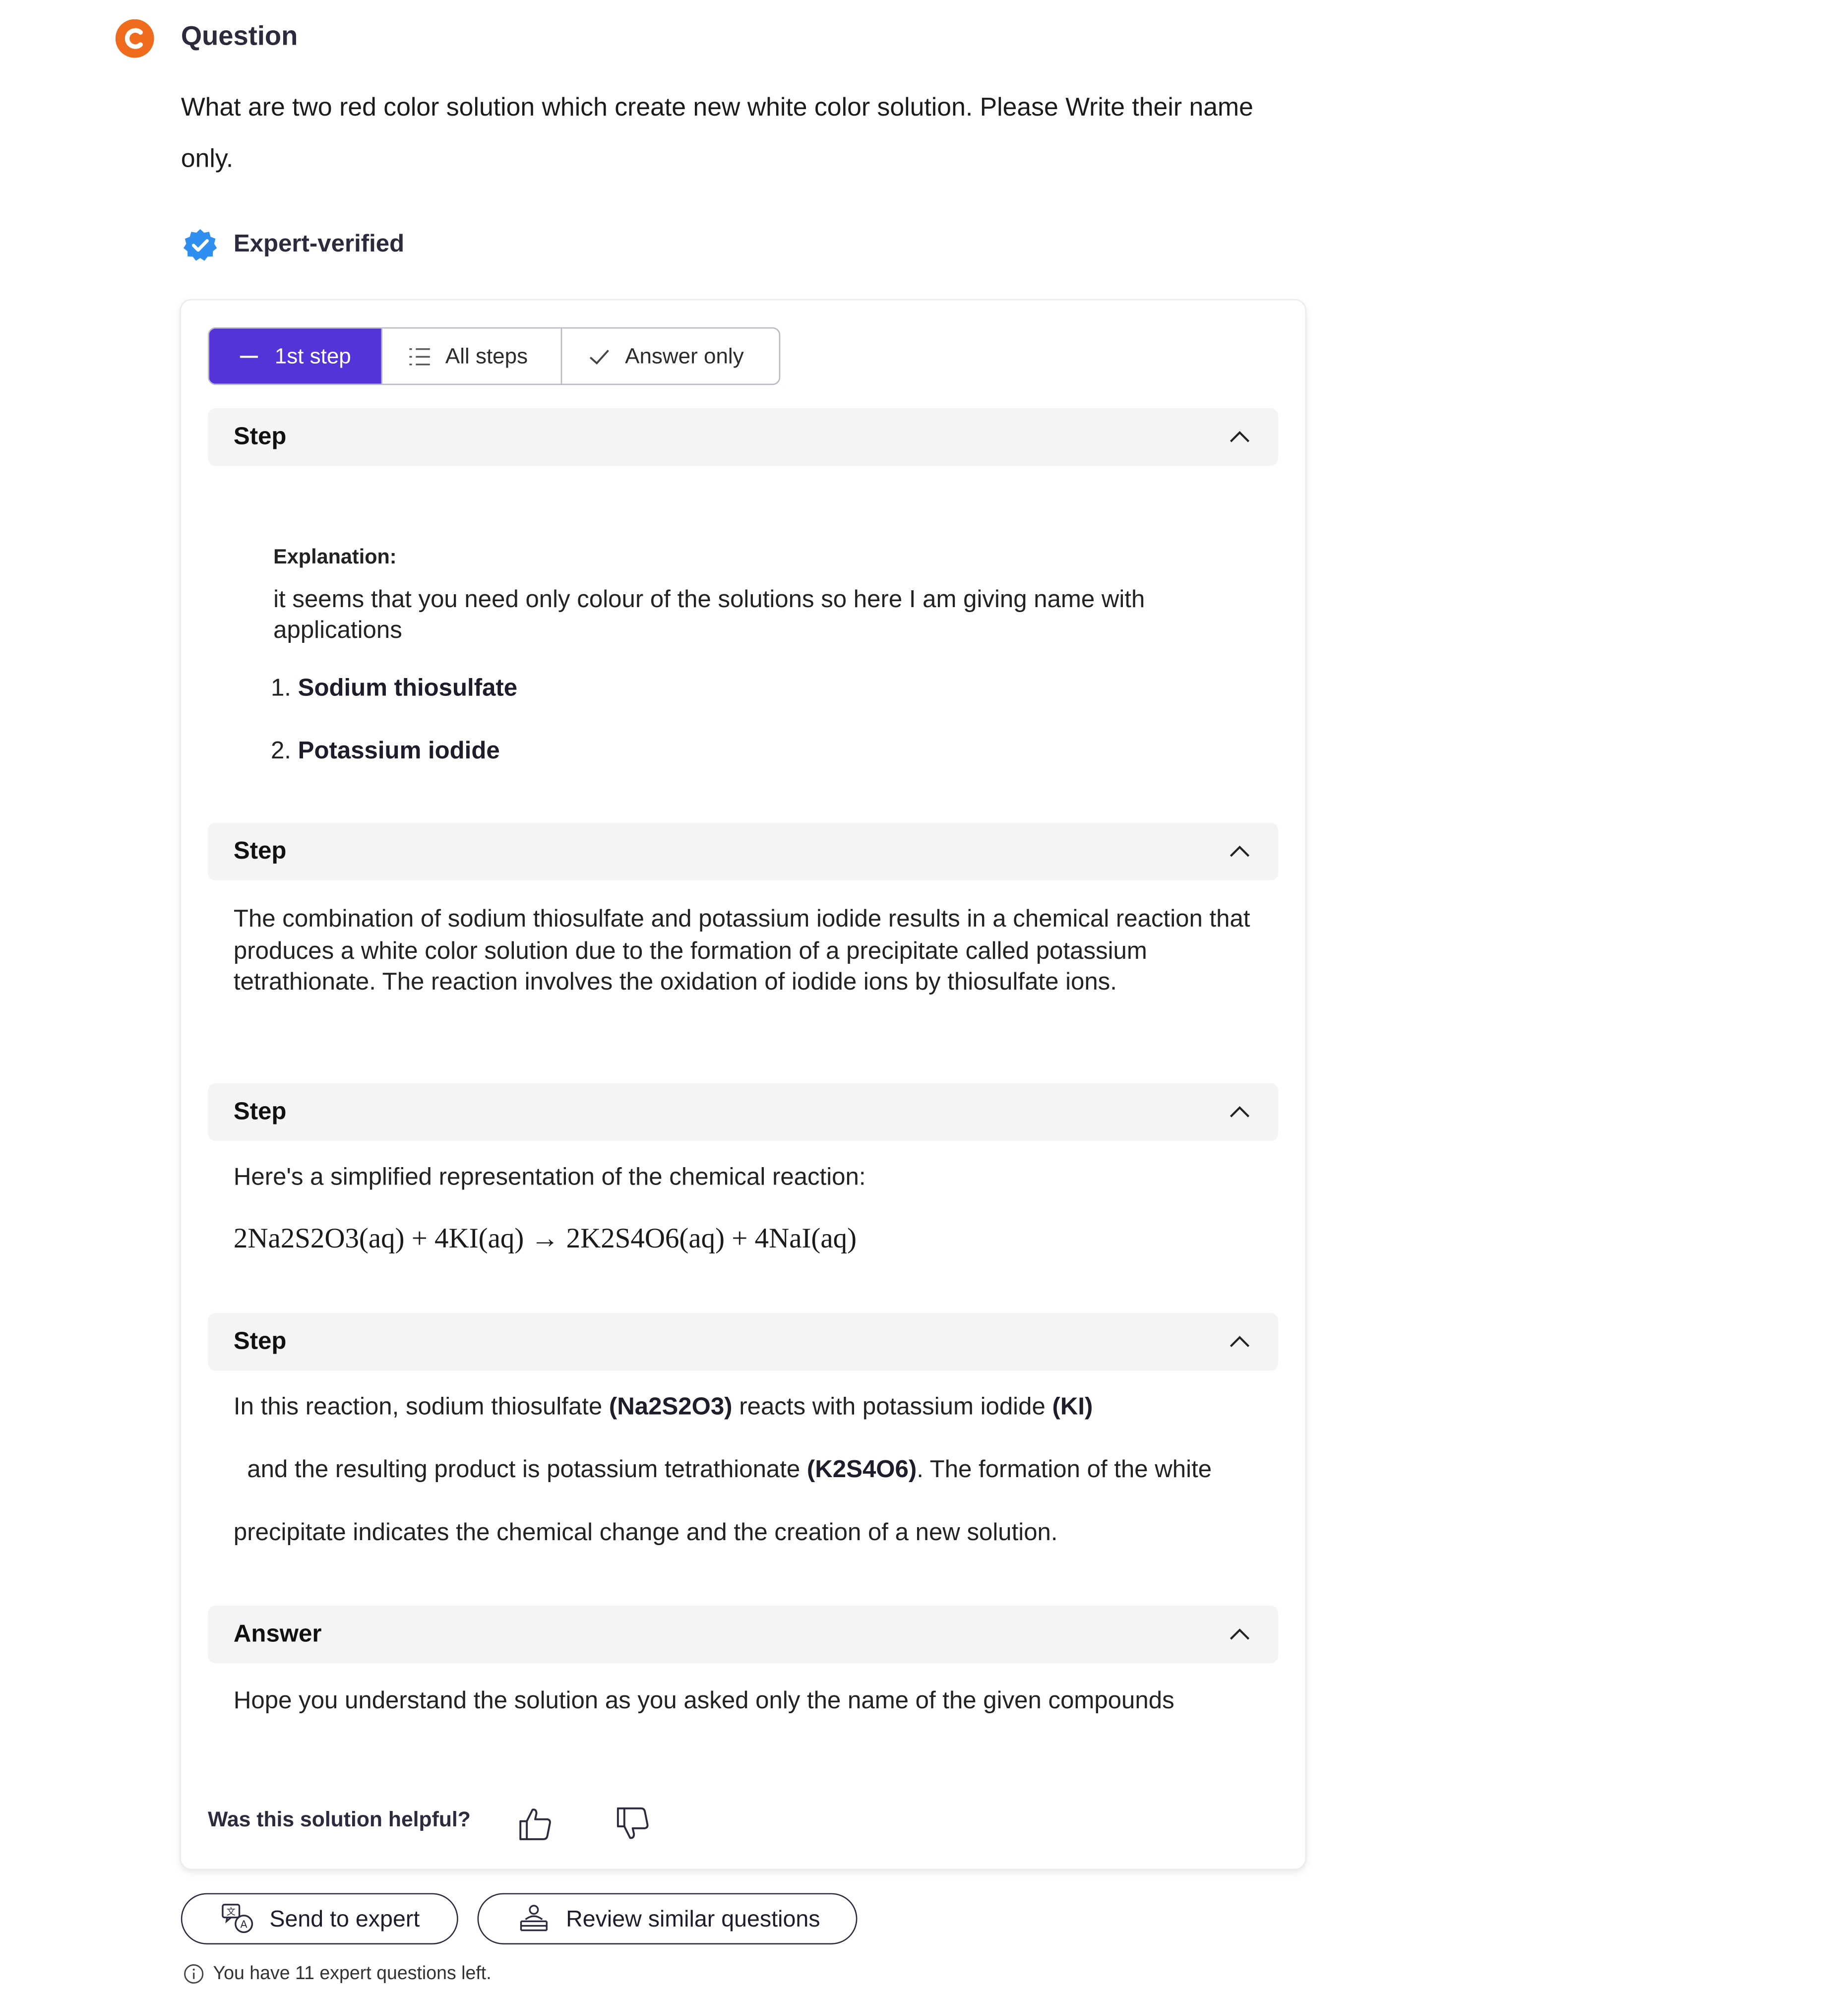 This screenshot has height=1993, width=1848. I want to click on tab-1st-step: 1st step, so click(295, 356).